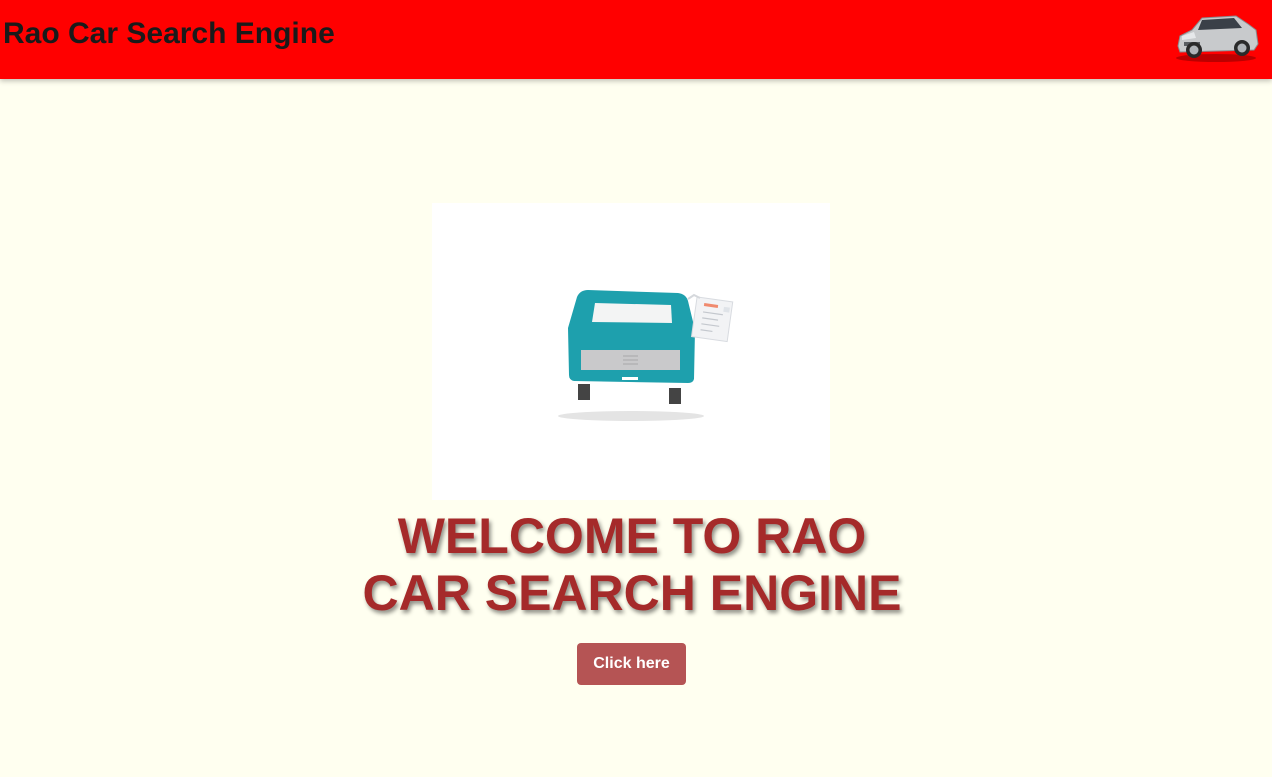 This screenshot has height=777, width=1272. Describe the element at coordinates (636, 39) in the screenshot. I see `top-header: Rao Car Search Engine` at that location.